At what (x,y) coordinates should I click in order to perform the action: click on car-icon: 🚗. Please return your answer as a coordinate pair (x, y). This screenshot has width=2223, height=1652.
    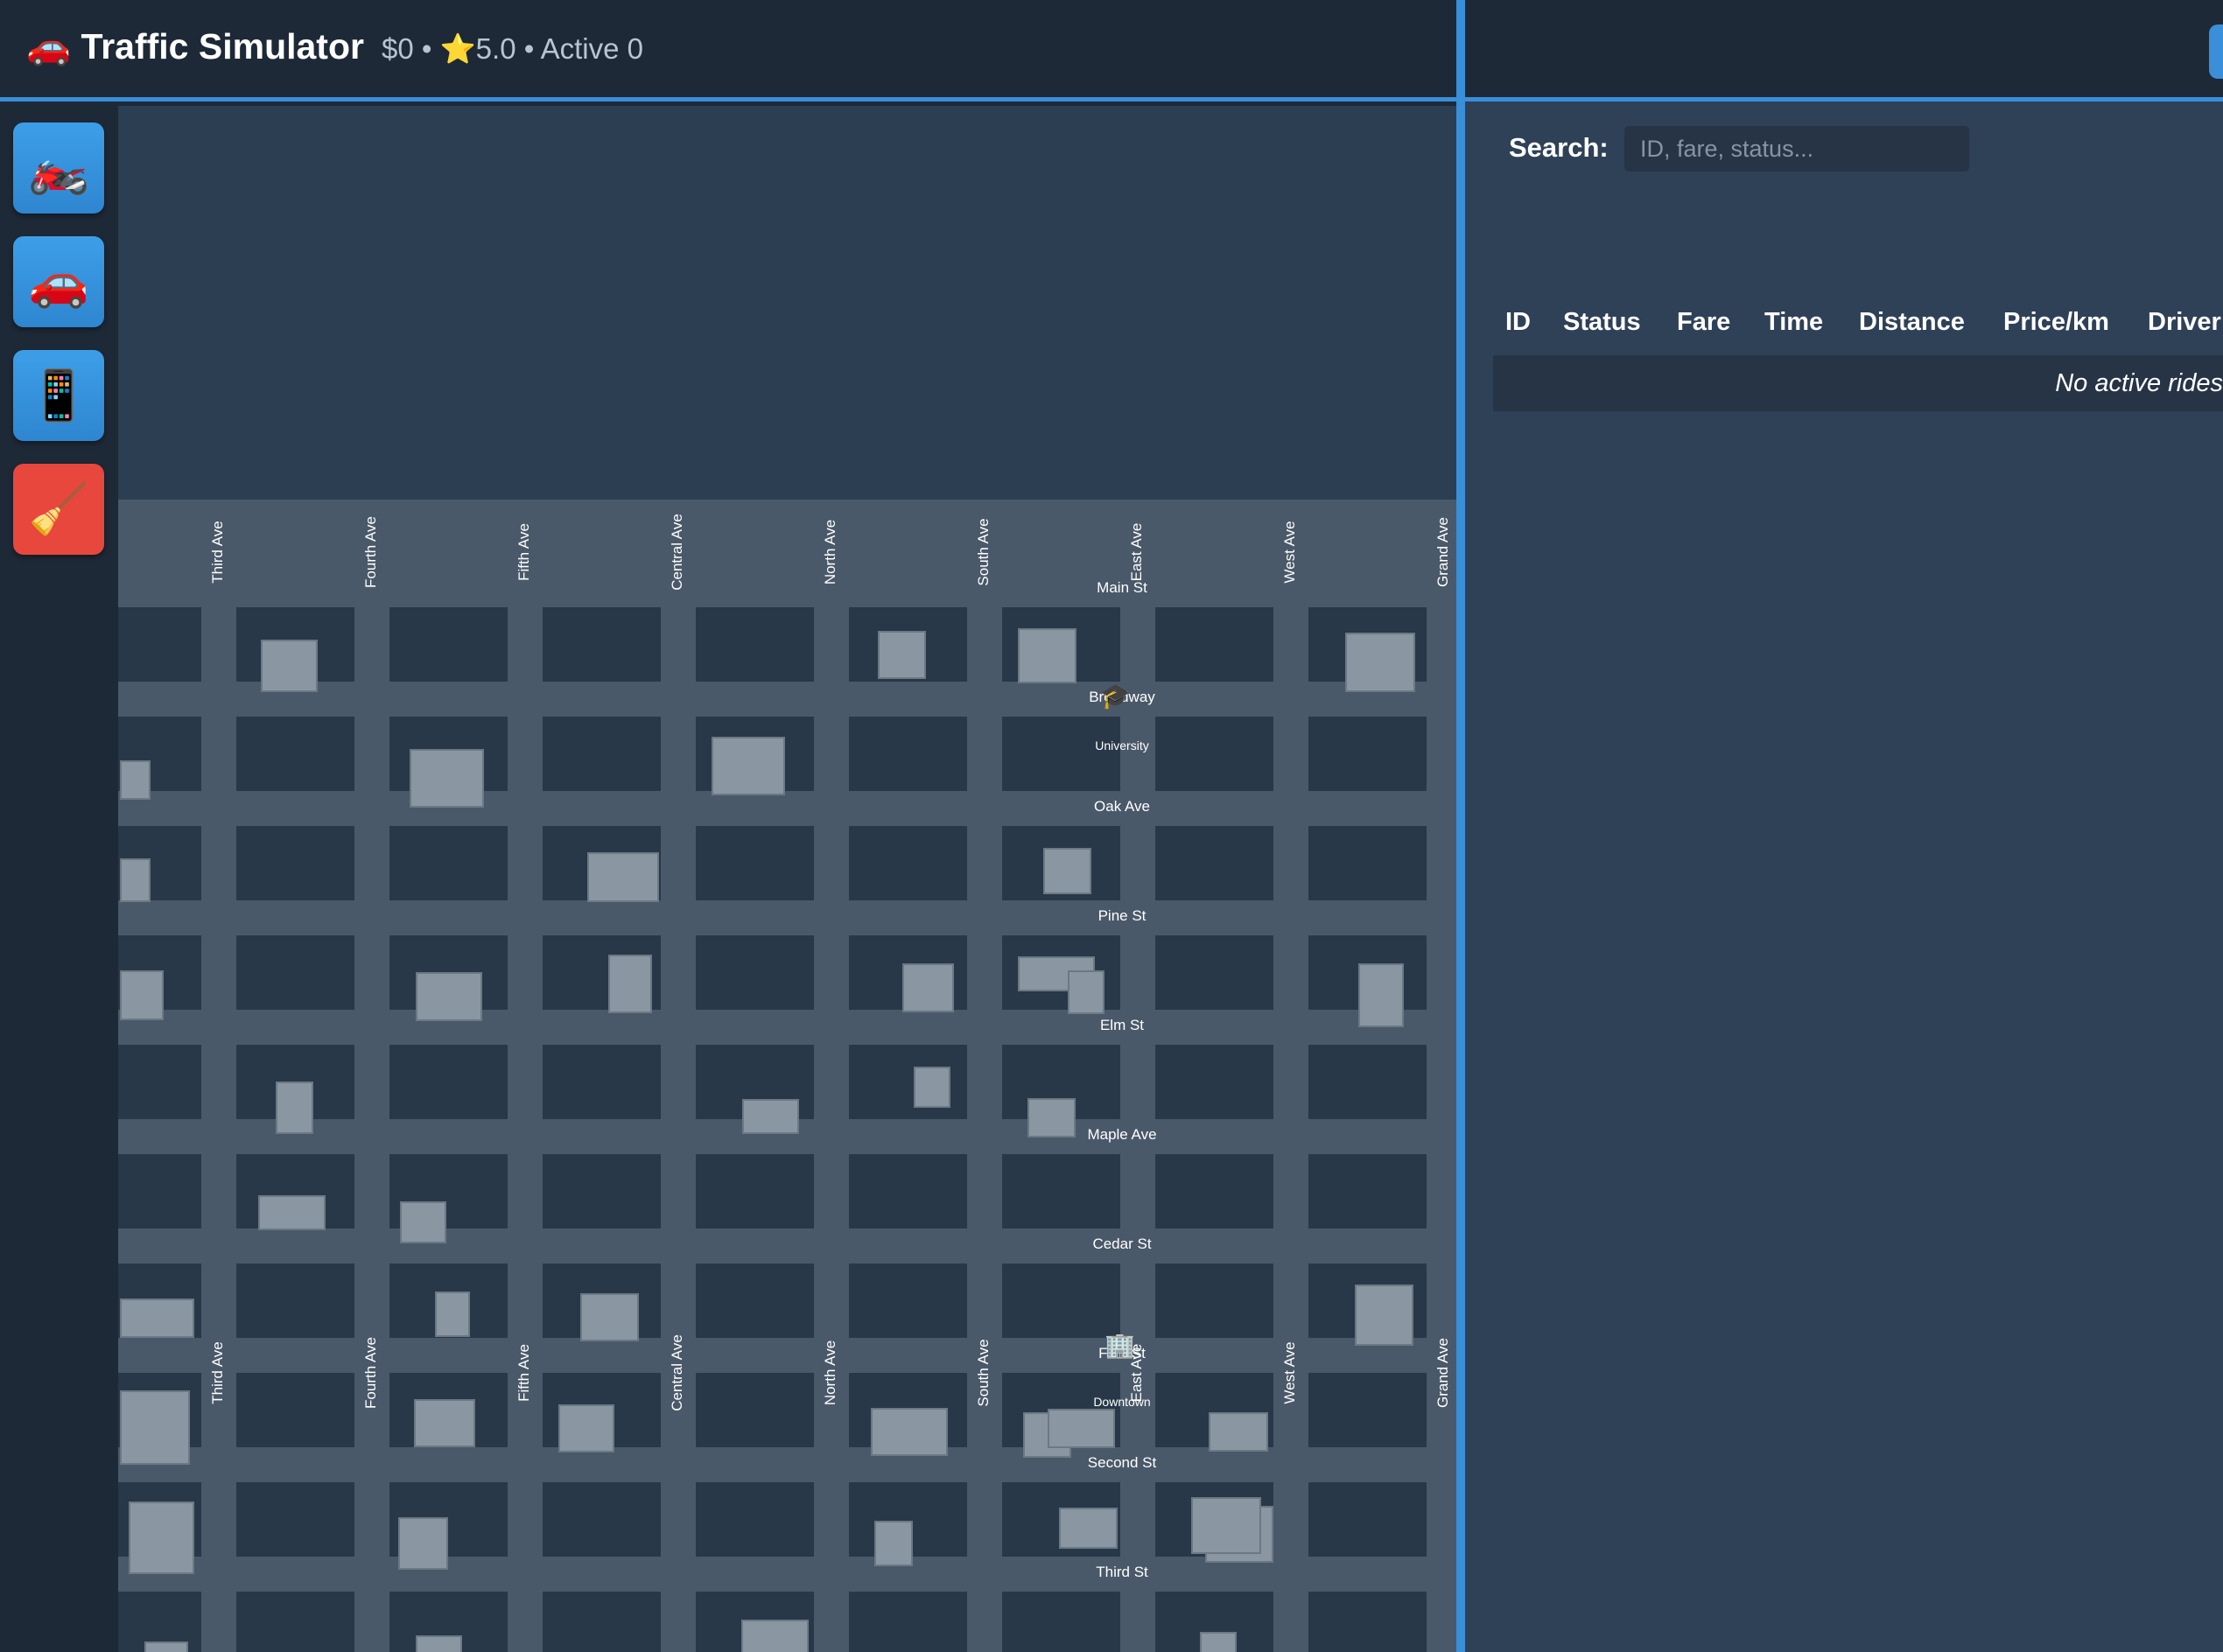
    Looking at the image, I should click on (58, 281).